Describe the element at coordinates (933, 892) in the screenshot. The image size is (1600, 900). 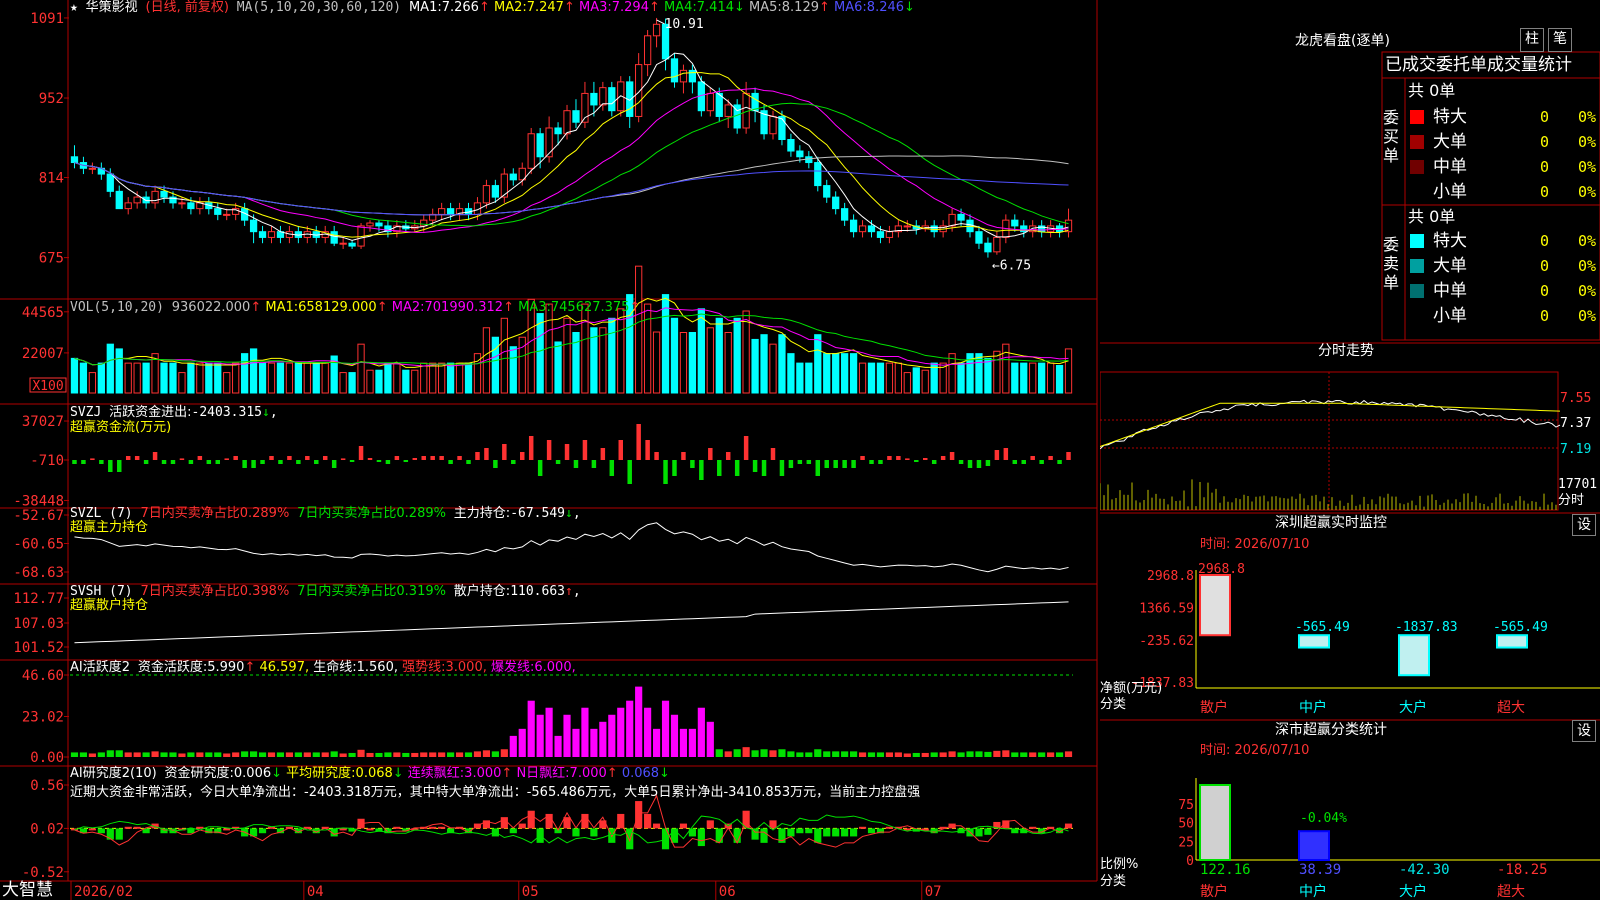
I see `x-axis-label: 07` at that location.